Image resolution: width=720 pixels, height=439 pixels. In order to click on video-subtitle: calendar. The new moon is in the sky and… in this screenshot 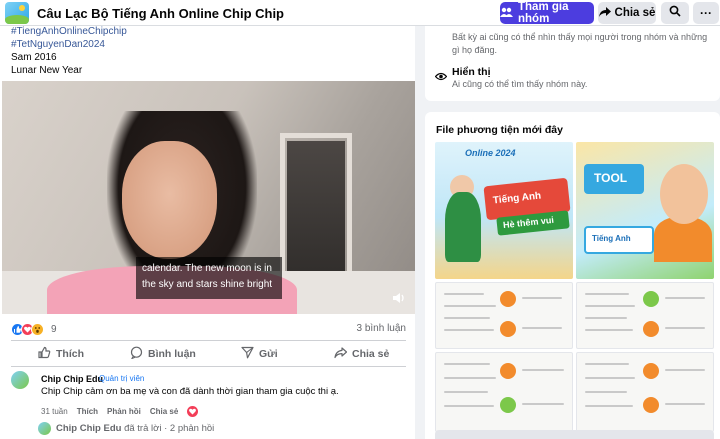, I will do `click(209, 278)`.